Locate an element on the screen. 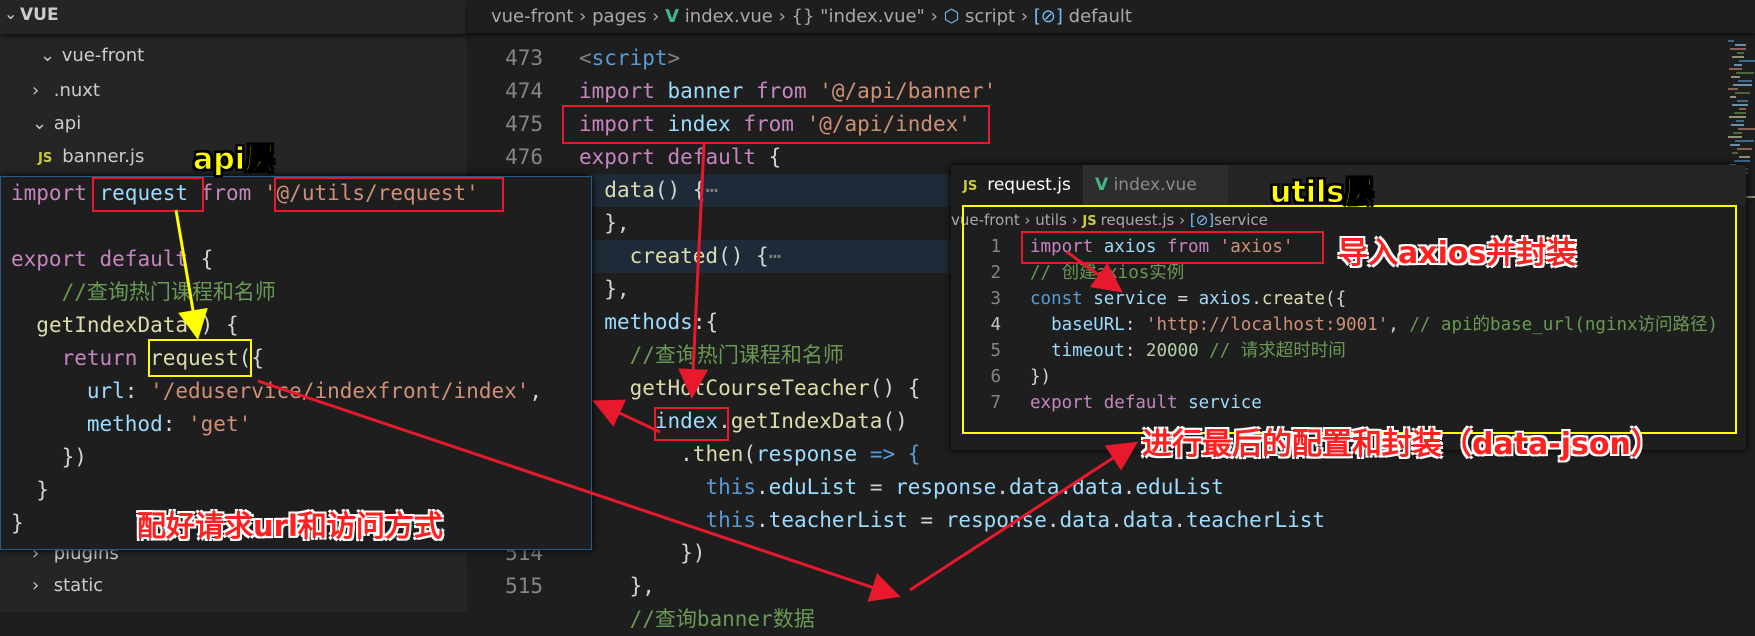 The height and width of the screenshot is (636, 1755). label-config-url: 配好请求url和访问方式 is located at coordinates (290, 526).